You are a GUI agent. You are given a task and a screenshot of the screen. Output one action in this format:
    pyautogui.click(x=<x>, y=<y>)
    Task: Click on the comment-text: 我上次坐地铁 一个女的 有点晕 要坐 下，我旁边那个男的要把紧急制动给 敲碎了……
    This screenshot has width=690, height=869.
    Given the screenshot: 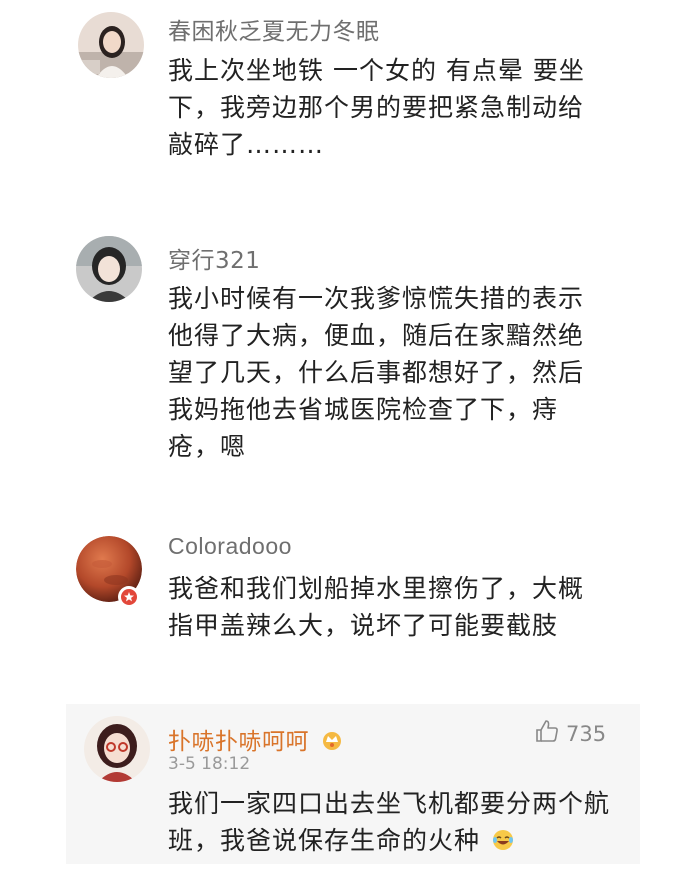 What is the action you would take?
    pyautogui.click(x=403, y=107)
    